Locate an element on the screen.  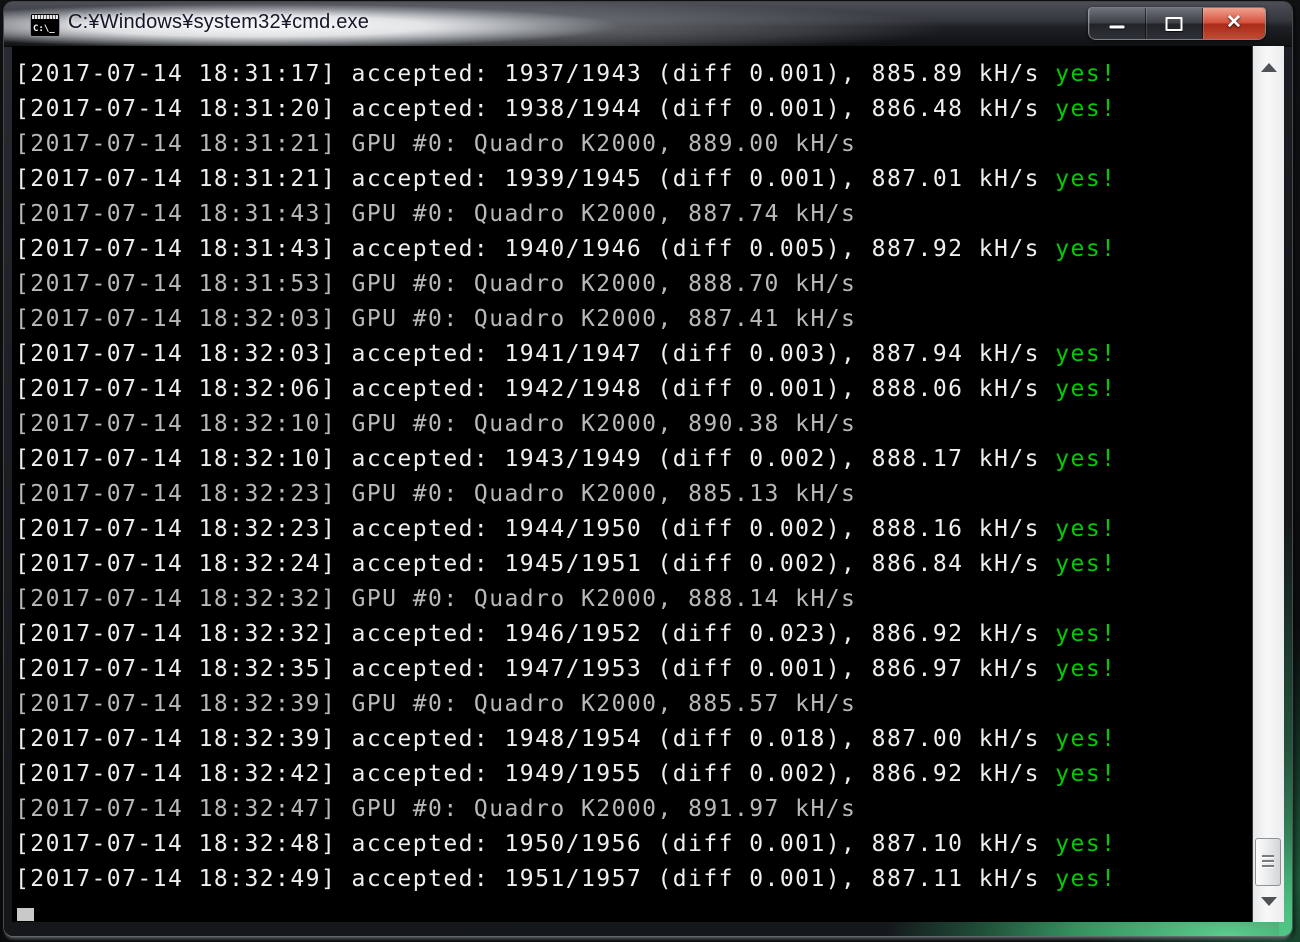
close-button: ✕ is located at coordinates (1234, 23).